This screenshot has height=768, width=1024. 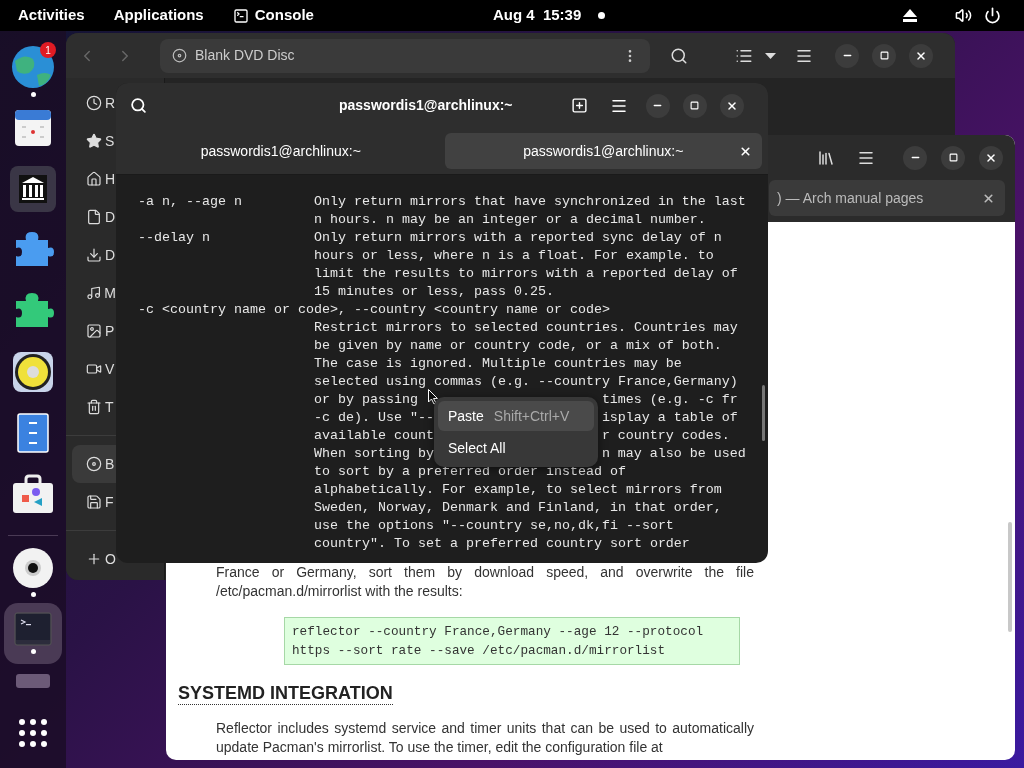 What do you see at coordinates (493, 526) in the screenshot?
I see `output-text: use the options "--country se,no,dk,fi --sort` at bounding box center [493, 526].